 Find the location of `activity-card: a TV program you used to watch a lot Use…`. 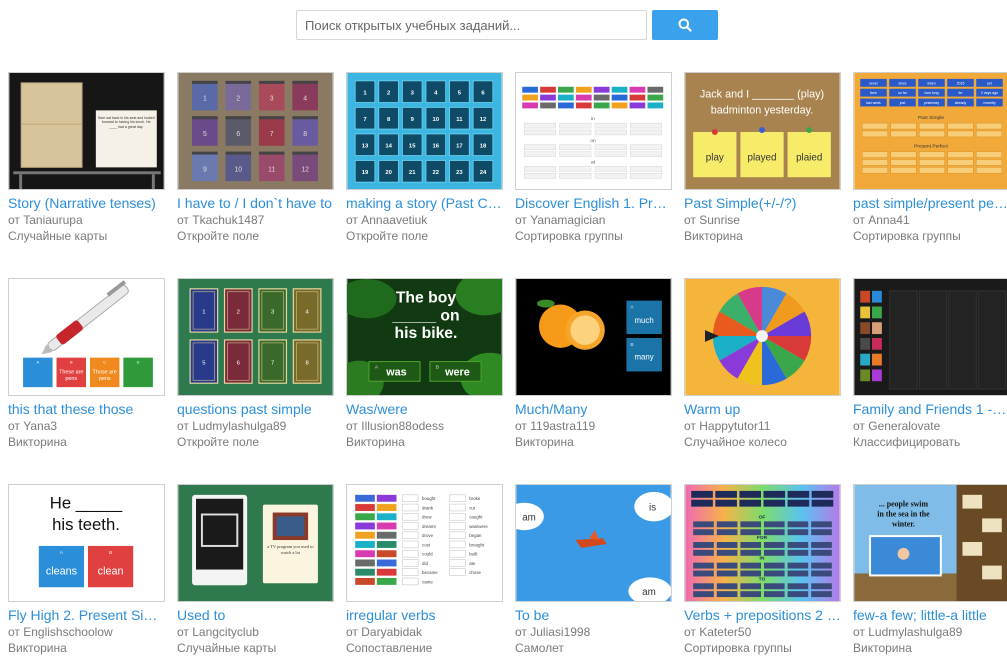

activity-card: a TV program you used to watch a lot Use… is located at coordinates (255, 570).